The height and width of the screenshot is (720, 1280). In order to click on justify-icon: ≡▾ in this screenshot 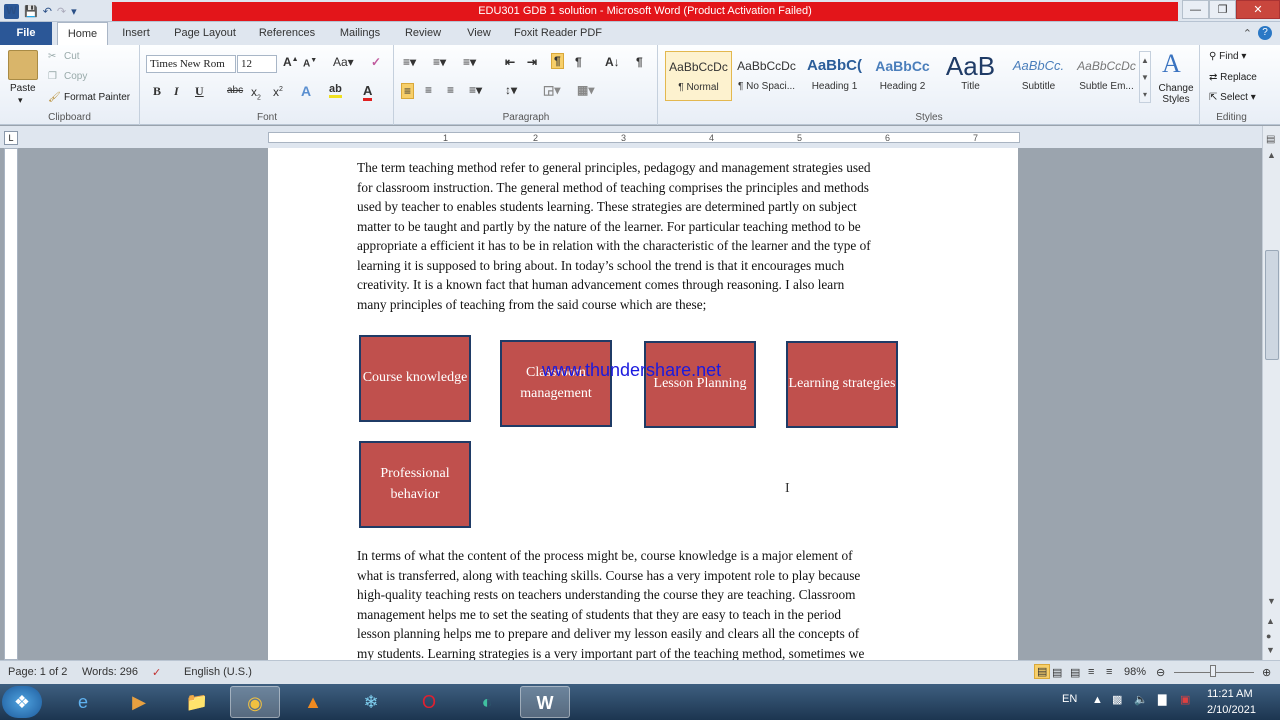, I will do `click(475, 90)`.